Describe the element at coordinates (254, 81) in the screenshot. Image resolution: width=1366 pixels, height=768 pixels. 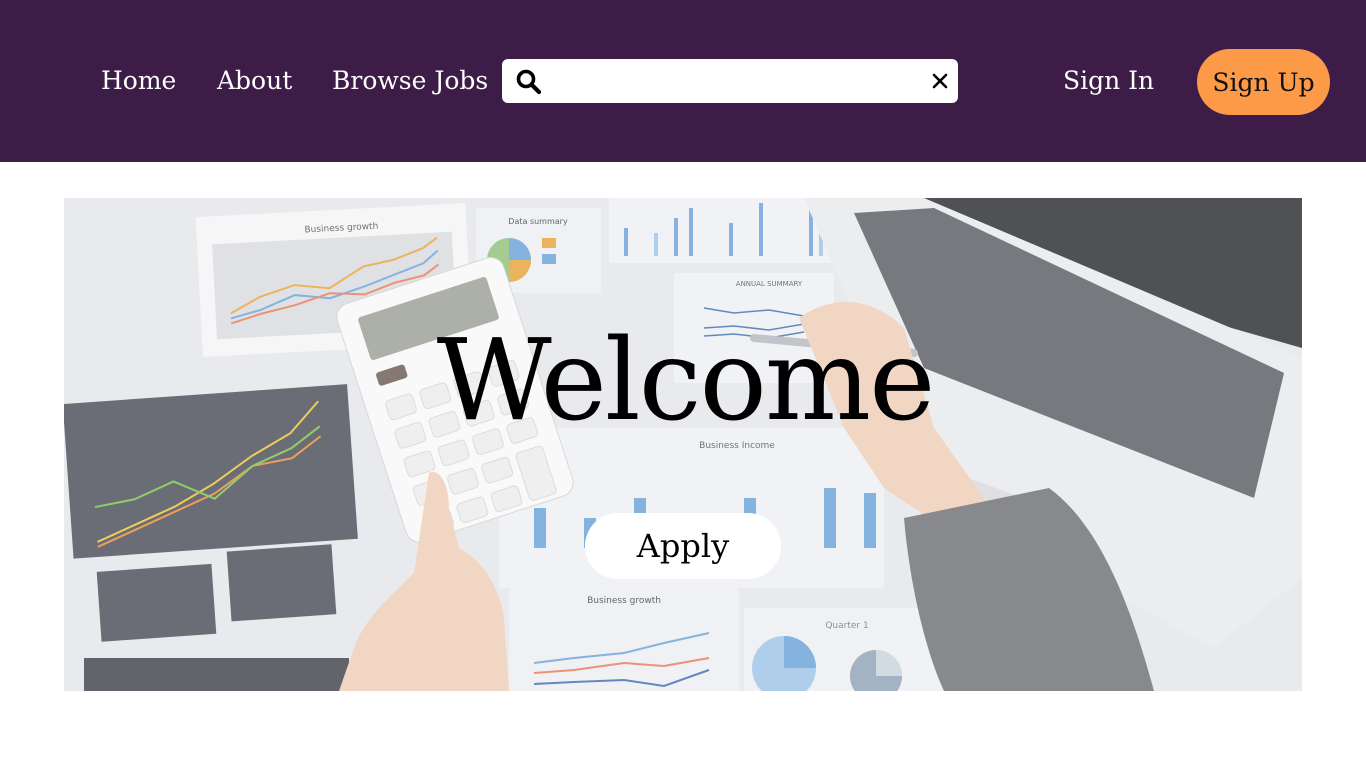
I see `nav-link-about: About` at that location.